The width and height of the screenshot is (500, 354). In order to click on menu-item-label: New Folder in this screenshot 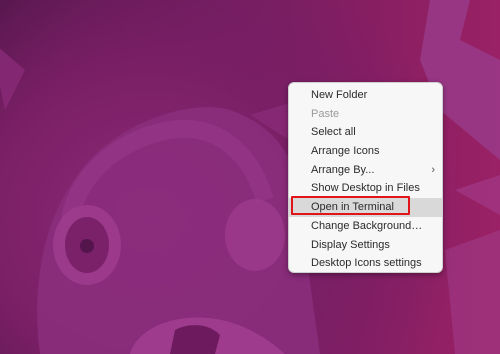, I will do `click(339, 95)`.